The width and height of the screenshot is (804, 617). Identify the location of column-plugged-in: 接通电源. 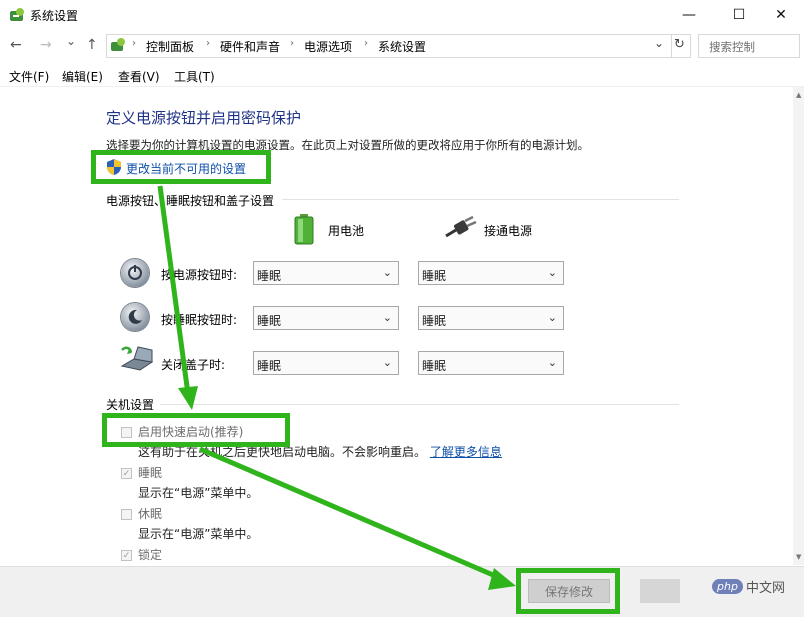
(508, 231).